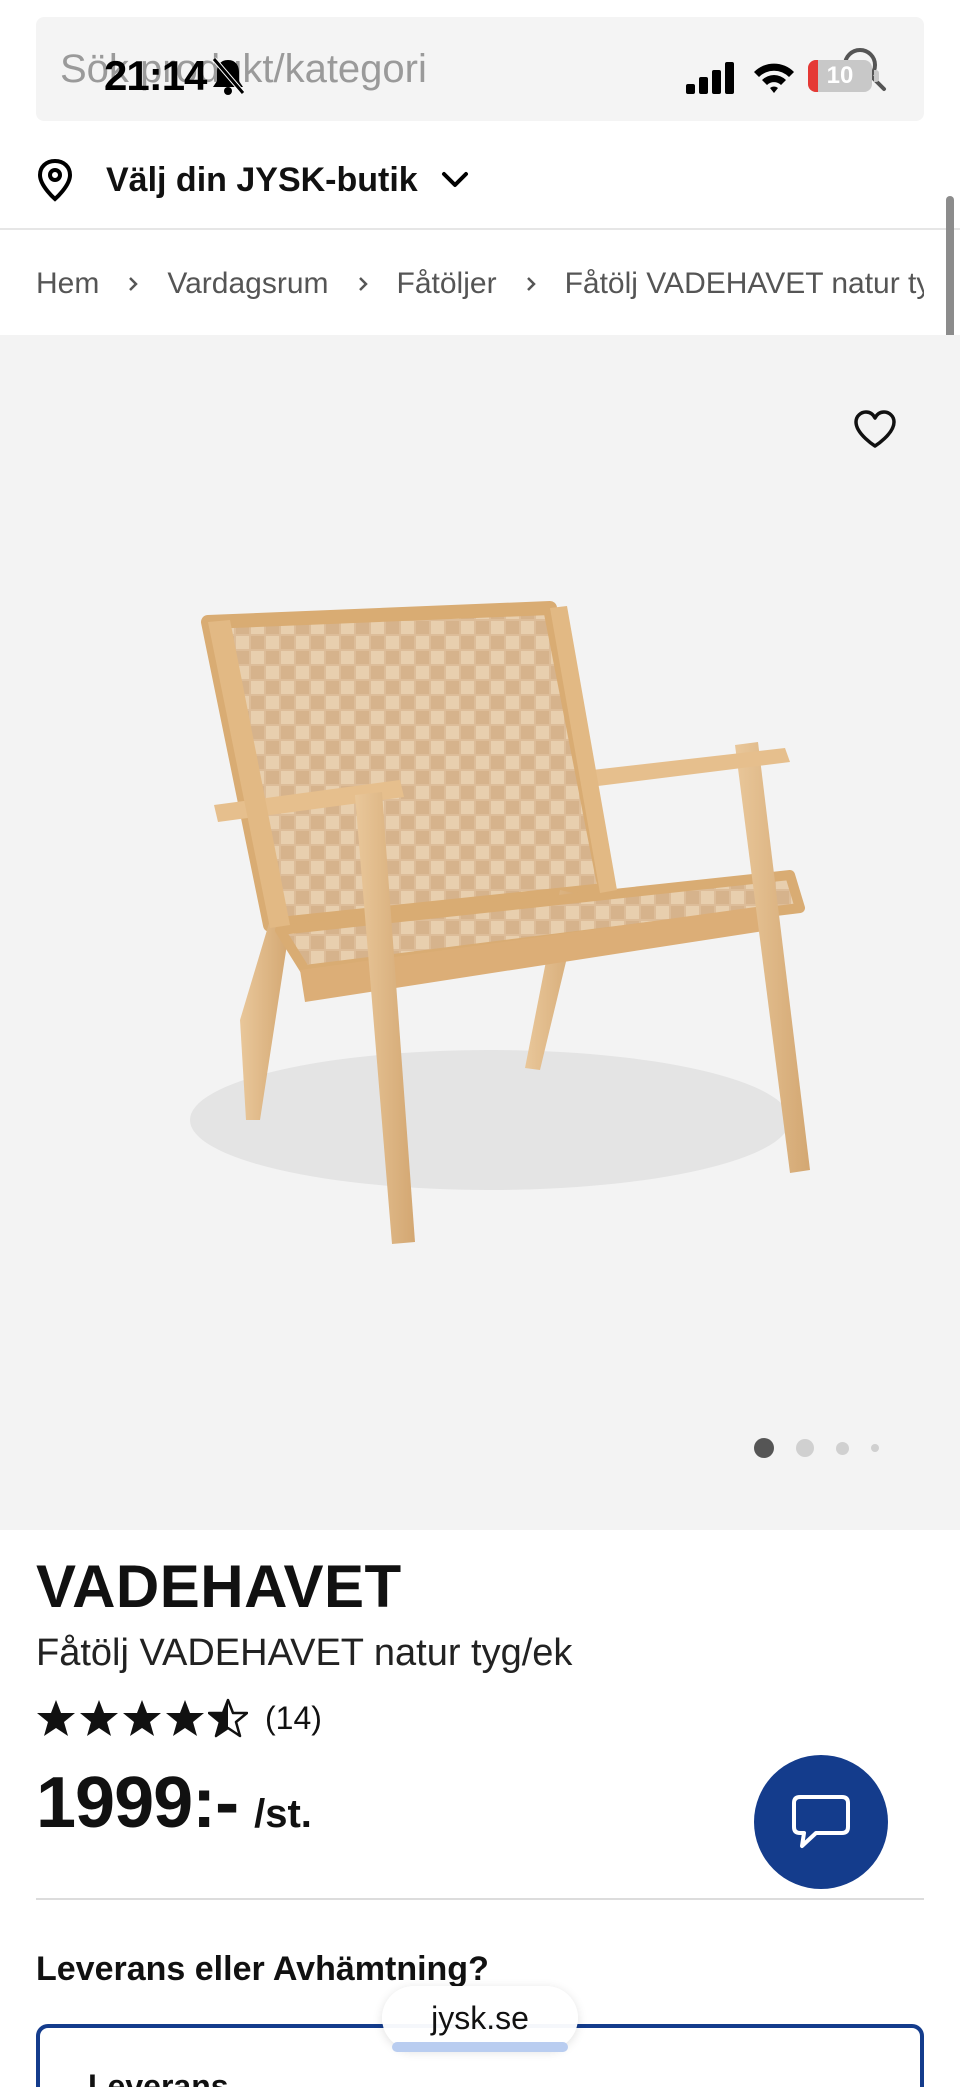  I want to click on browser-url-bar: jysk.se, so click(480, 2018).